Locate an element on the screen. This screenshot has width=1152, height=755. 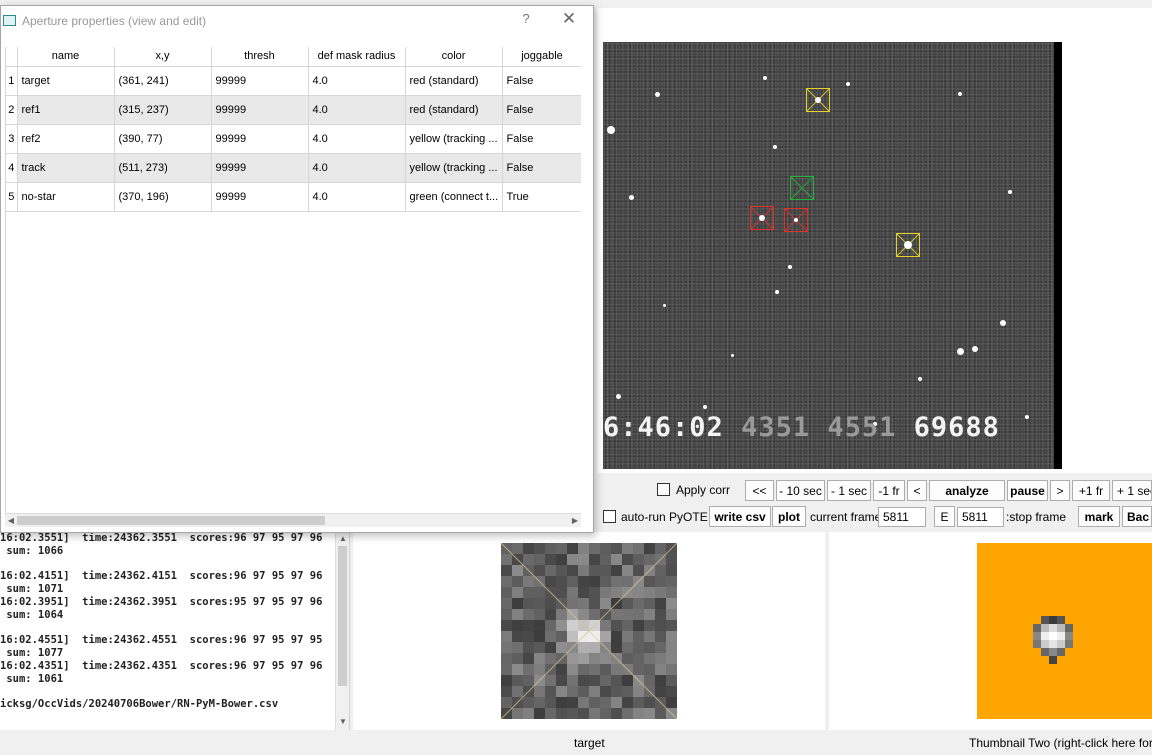
table-horizontal-scrollbar: ◀ ▶ is located at coordinates (293, 520).